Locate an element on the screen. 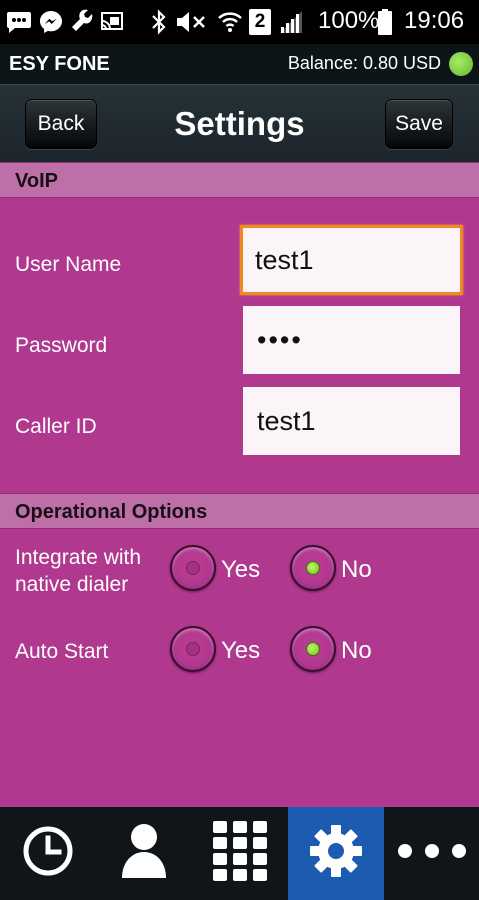  wifi-icon is located at coordinates (230, 22).